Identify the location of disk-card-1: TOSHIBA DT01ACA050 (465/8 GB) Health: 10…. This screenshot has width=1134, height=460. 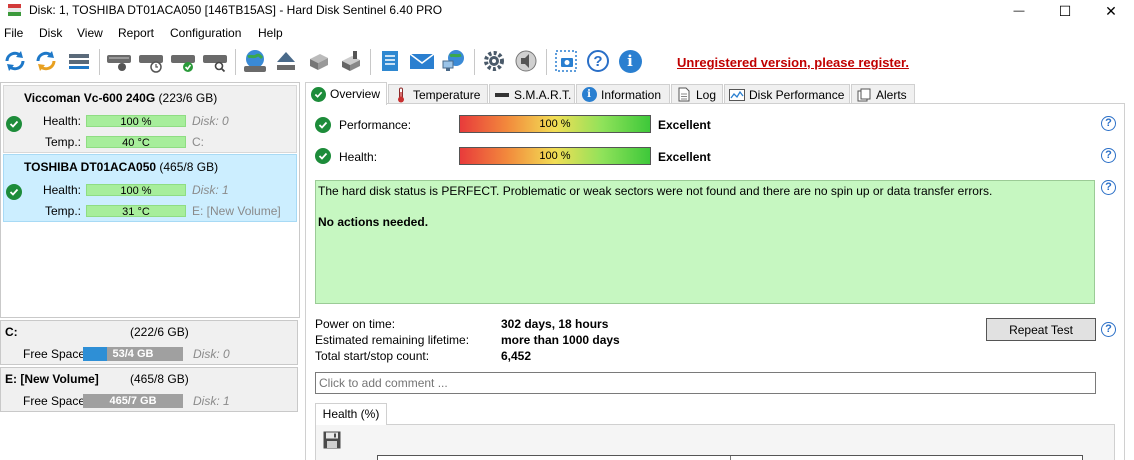
(150, 188).